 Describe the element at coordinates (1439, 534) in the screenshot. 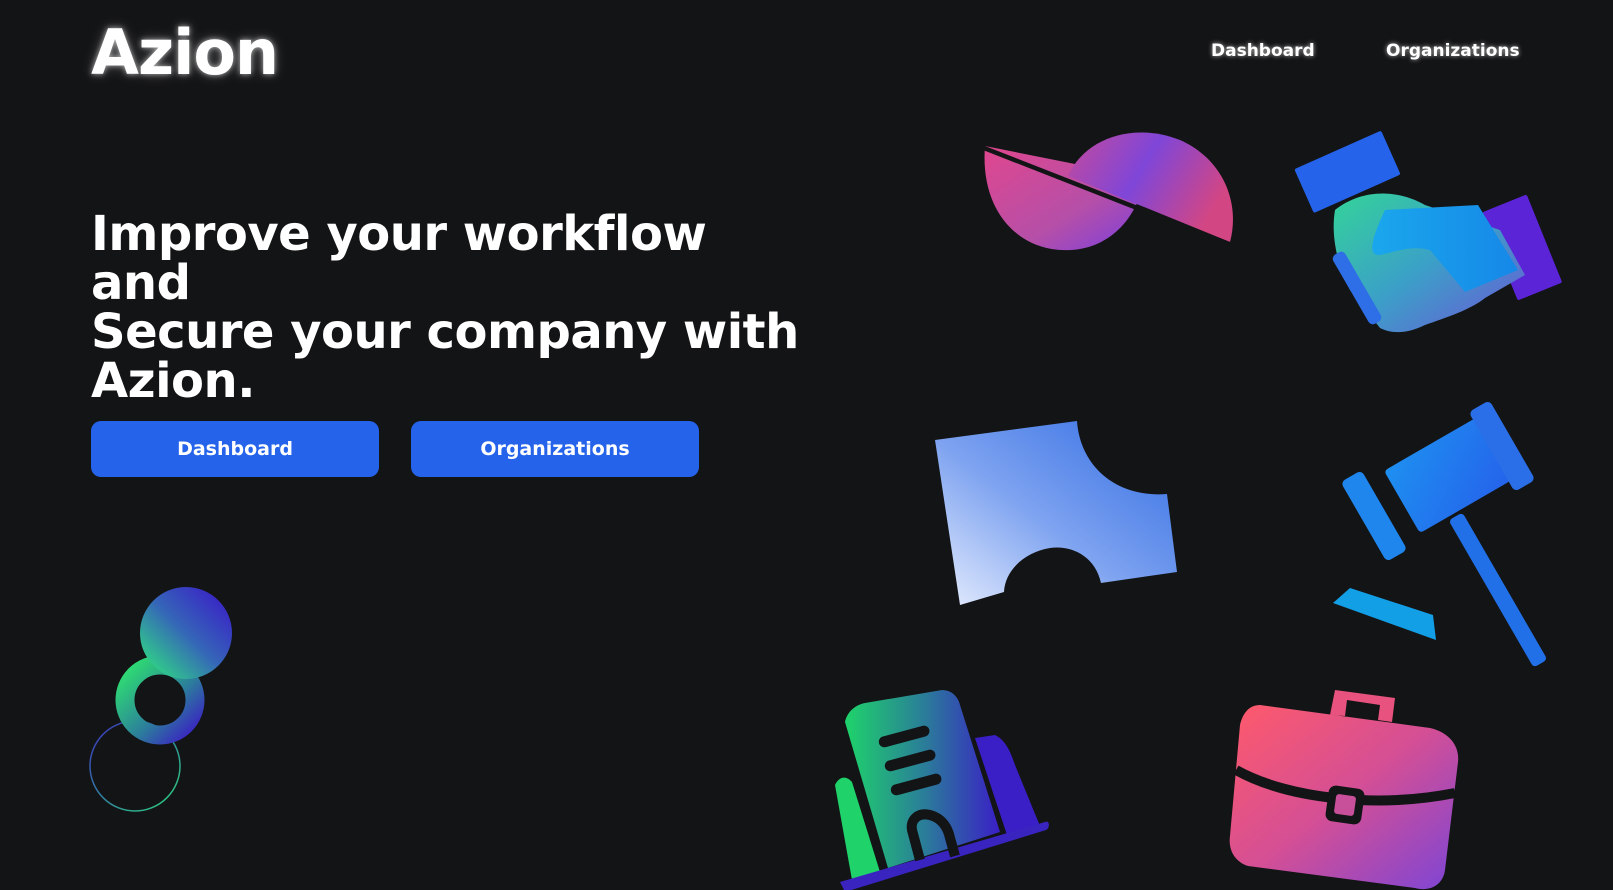

I see `gavel-icon` at that location.